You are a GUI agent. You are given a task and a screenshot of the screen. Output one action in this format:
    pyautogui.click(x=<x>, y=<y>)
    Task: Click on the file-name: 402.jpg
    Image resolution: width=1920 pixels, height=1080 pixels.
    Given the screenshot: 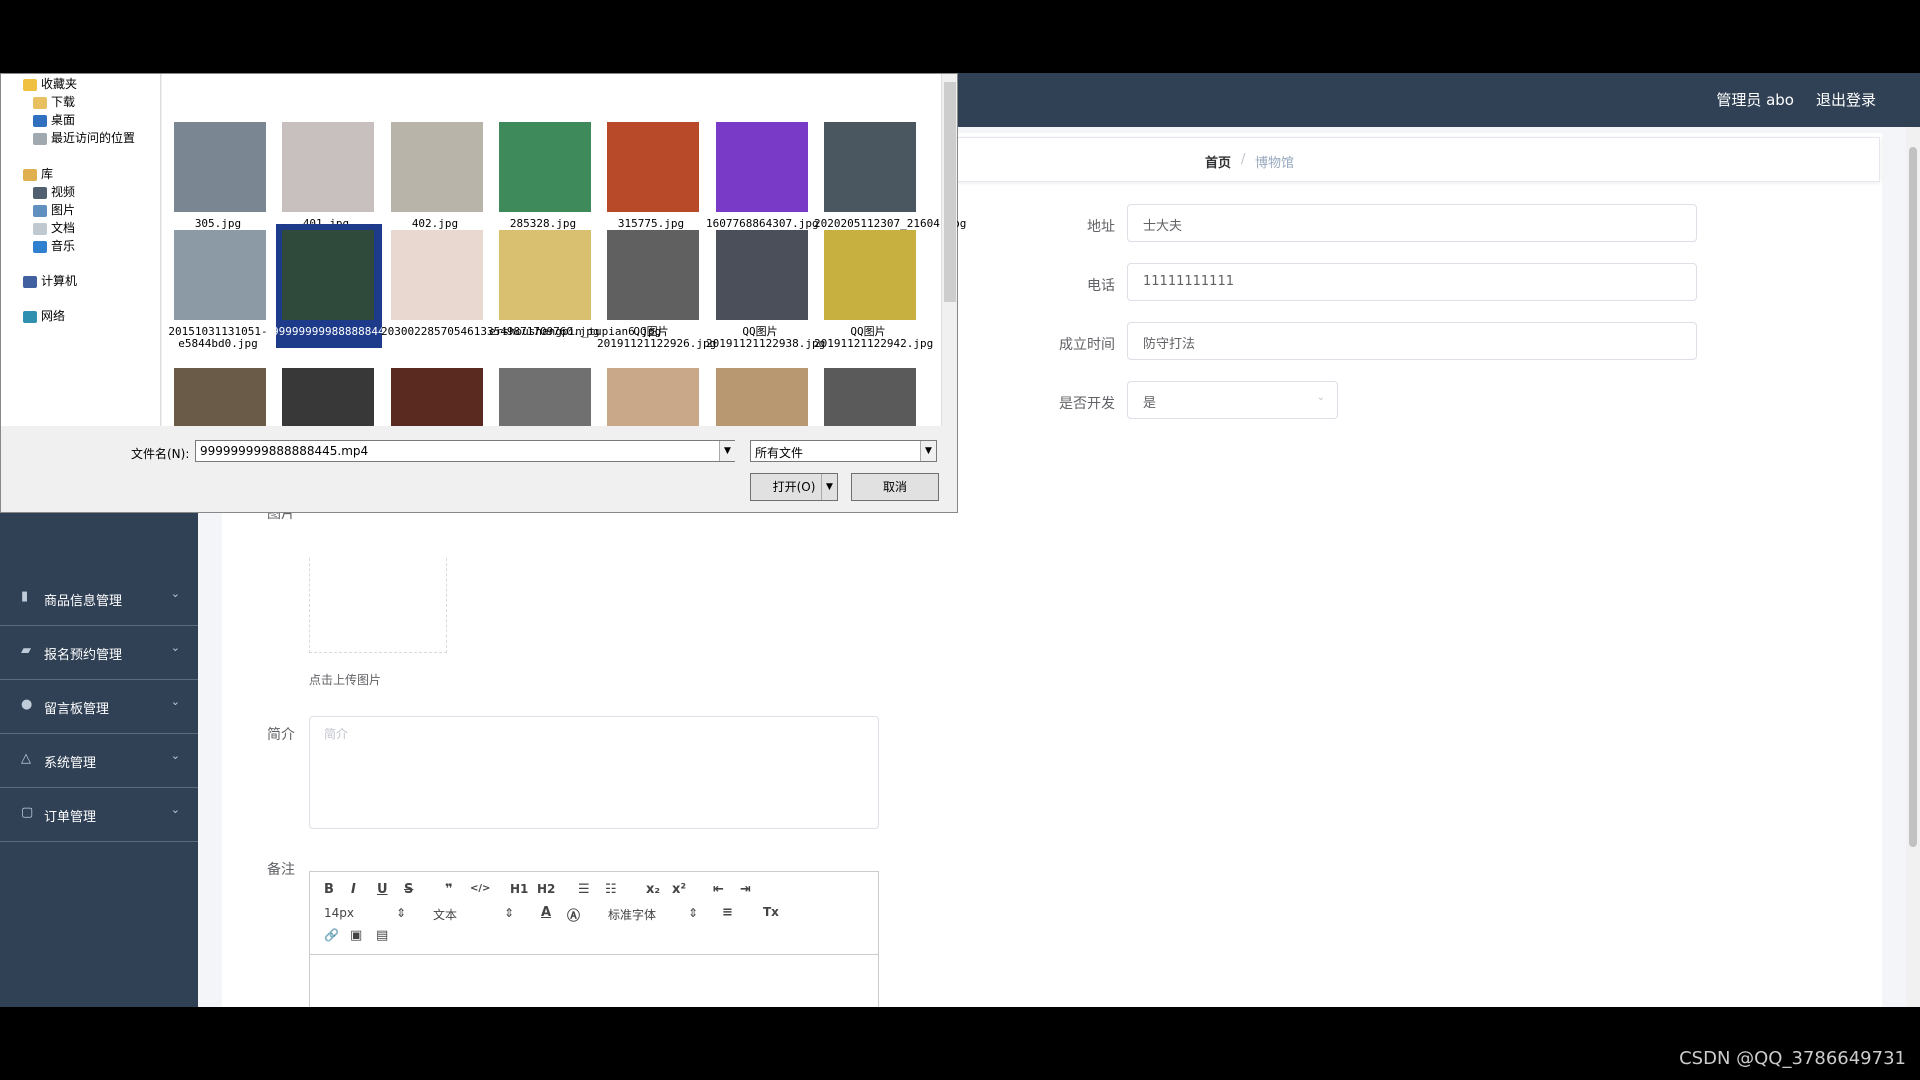 What is the action you would take?
    pyautogui.click(x=435, y=224)
    